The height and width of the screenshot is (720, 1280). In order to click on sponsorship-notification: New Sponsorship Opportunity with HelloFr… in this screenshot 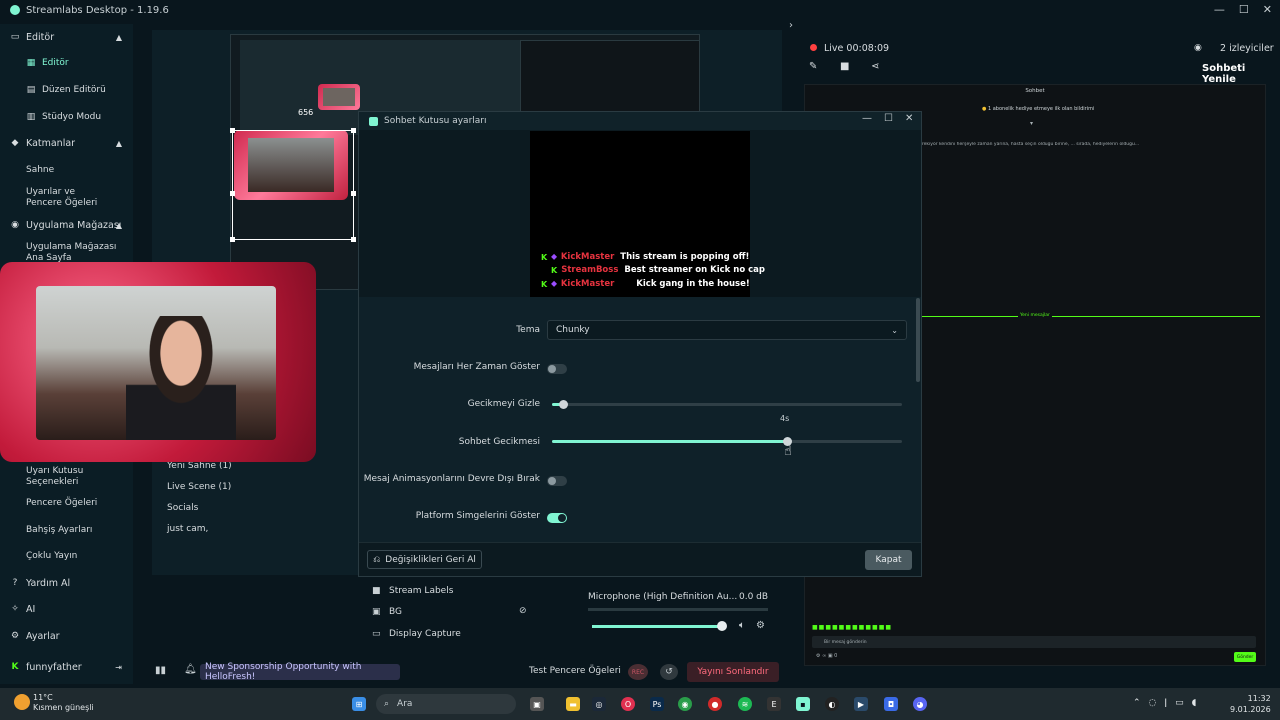, I will do `click(300, 672)`.